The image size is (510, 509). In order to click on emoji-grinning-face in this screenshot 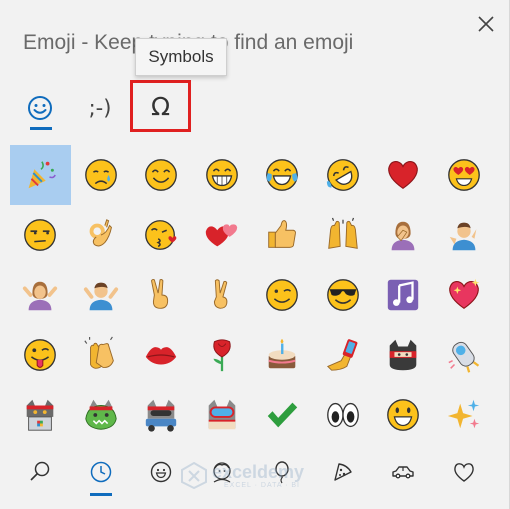, I will do `click(222, 175)`.